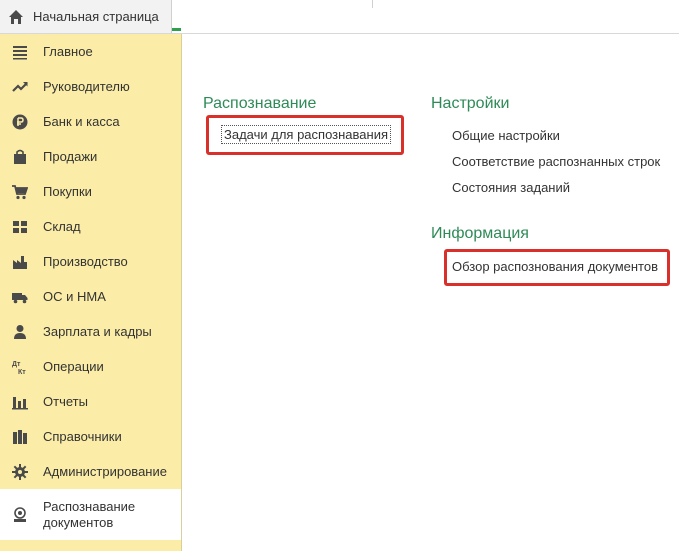  What do you see at coordinates (20, 52) in the screenshot?
I see `list-icon` at bounding box center [20, 52].